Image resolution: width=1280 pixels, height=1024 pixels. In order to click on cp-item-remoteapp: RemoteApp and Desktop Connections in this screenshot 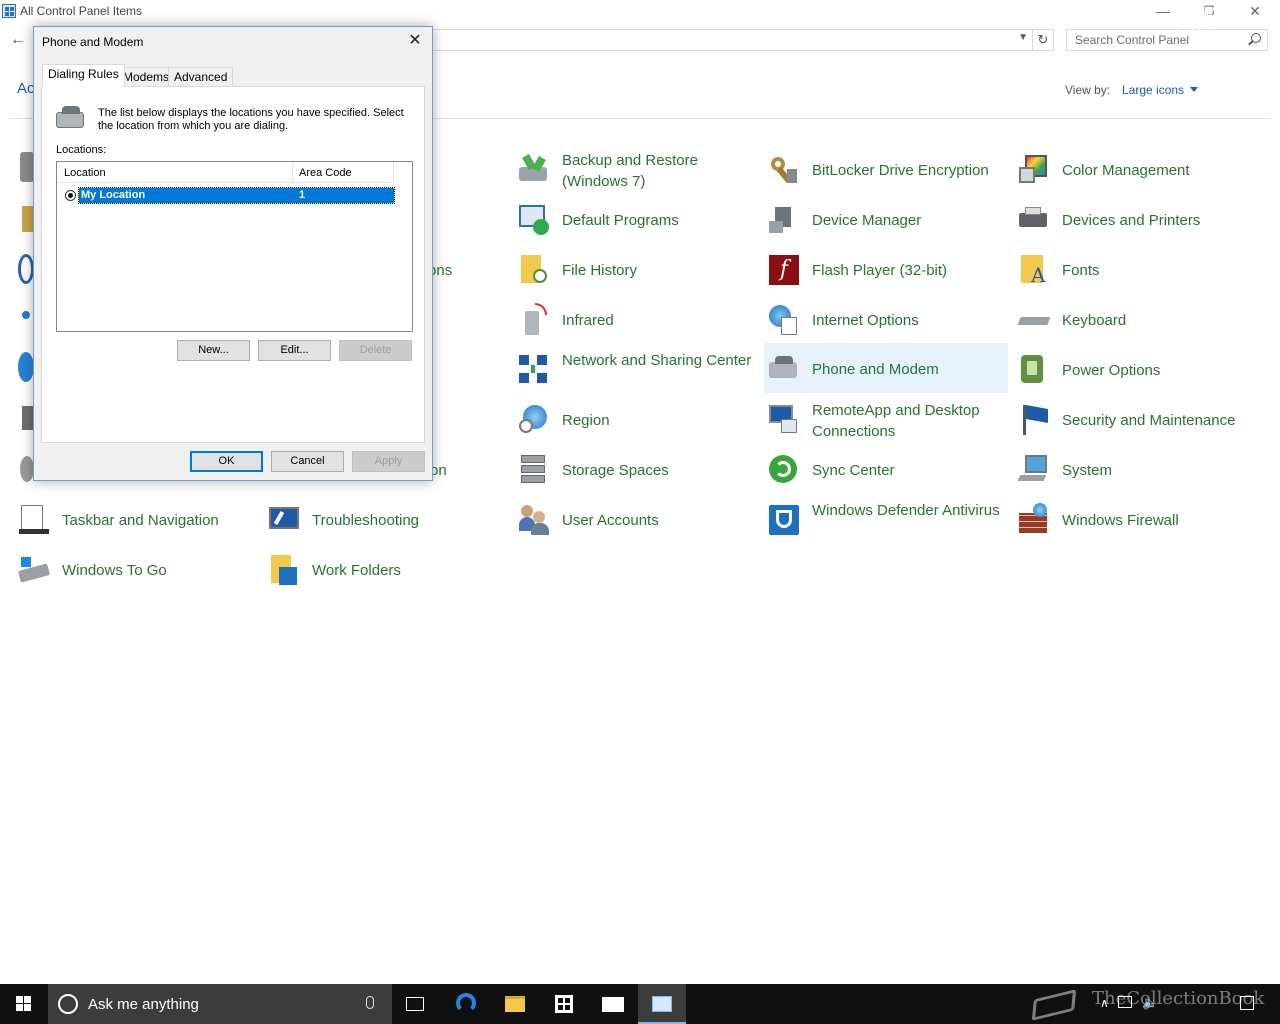, I will do `click(886, 419)`.